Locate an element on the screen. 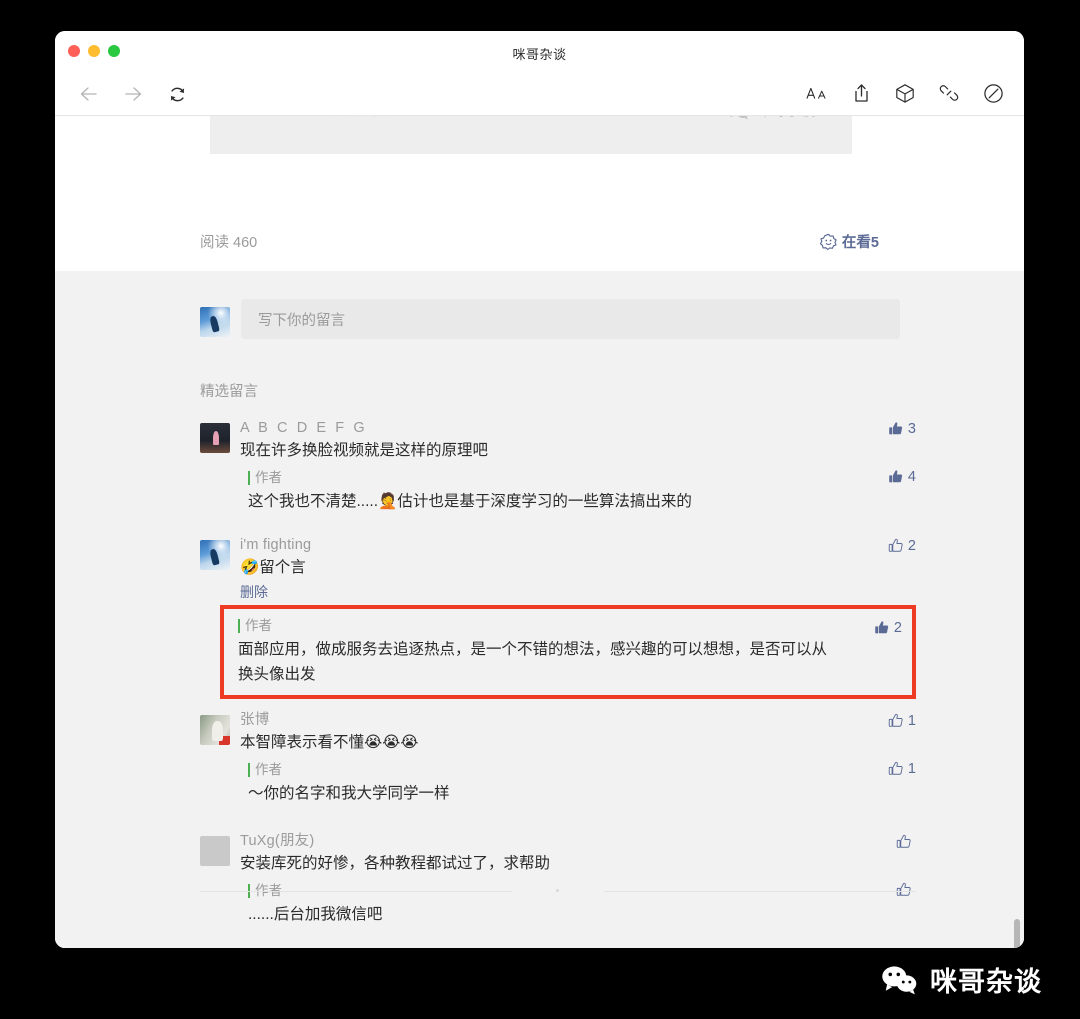 Image resolution: width=1080 pixels, height=1019 pixels. clipped-card-brand: 咪哥杂谈 is located at coordinates (772, 118).